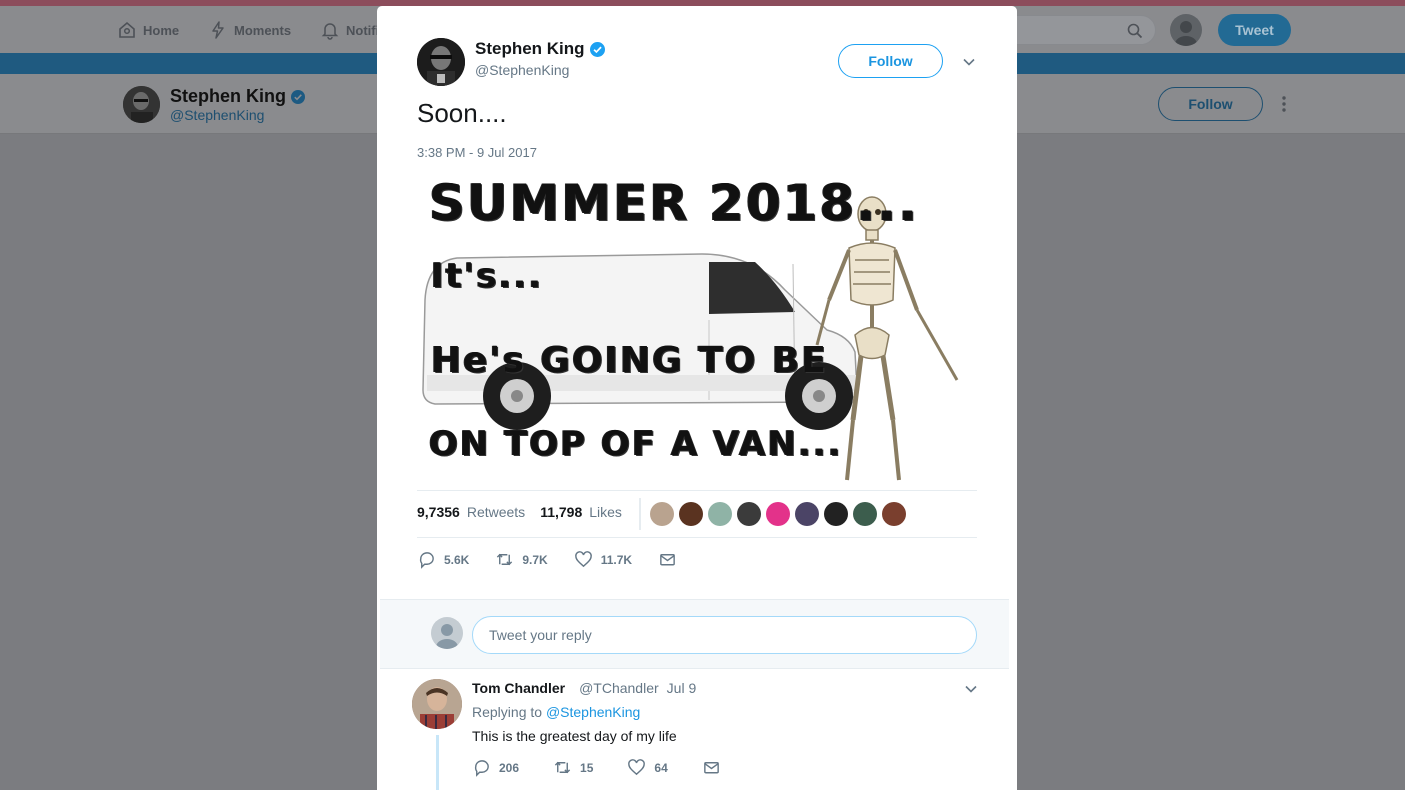 The image size is (1405, 790). I want to click on stats-bottom-divider, so click(697, 537).